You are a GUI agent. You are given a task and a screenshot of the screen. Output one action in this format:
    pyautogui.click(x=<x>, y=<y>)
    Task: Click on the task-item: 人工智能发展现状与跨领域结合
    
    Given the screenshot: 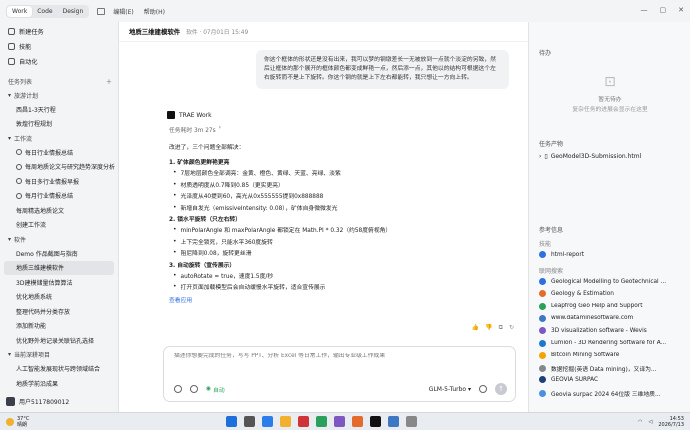 What is the action you would take?
    pyautogui.click(x=59, y=369)
    